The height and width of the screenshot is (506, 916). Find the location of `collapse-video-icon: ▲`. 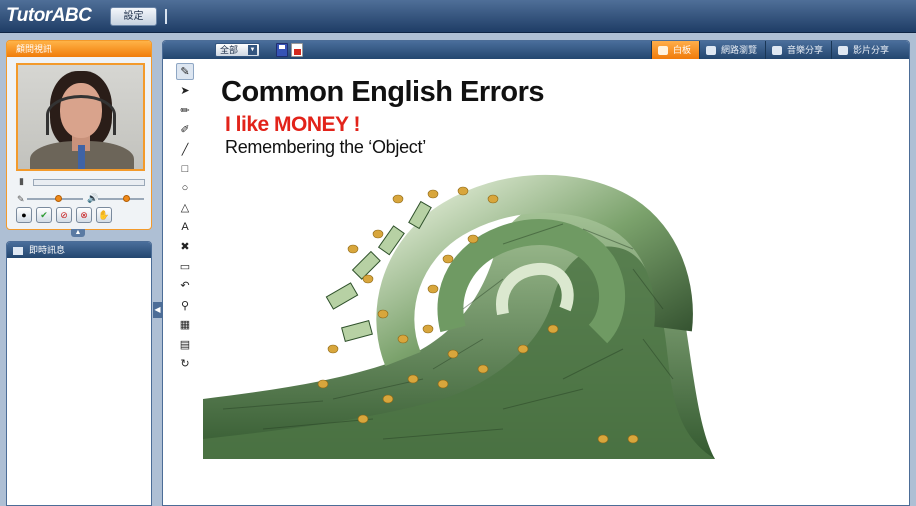

collapse-video-icon: ▲ is located at coordinates (78, 233).